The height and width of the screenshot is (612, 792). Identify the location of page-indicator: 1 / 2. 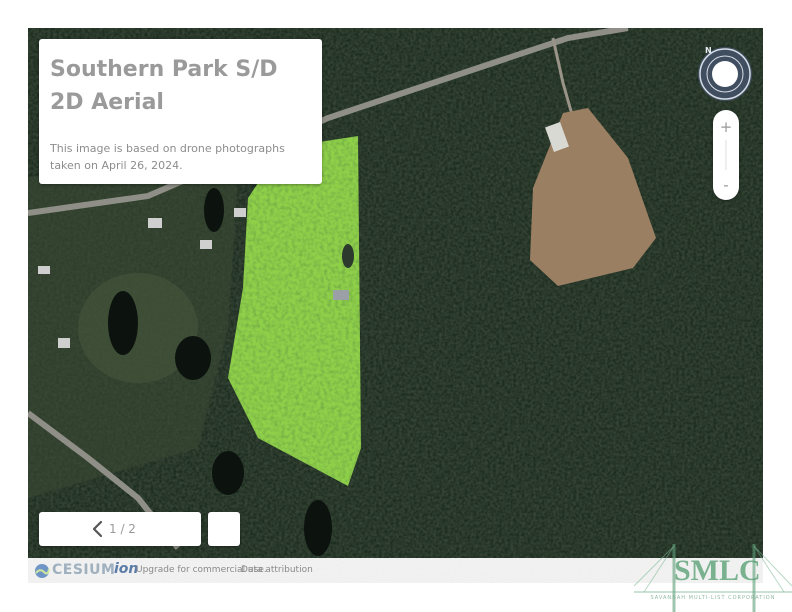
(122, 529).